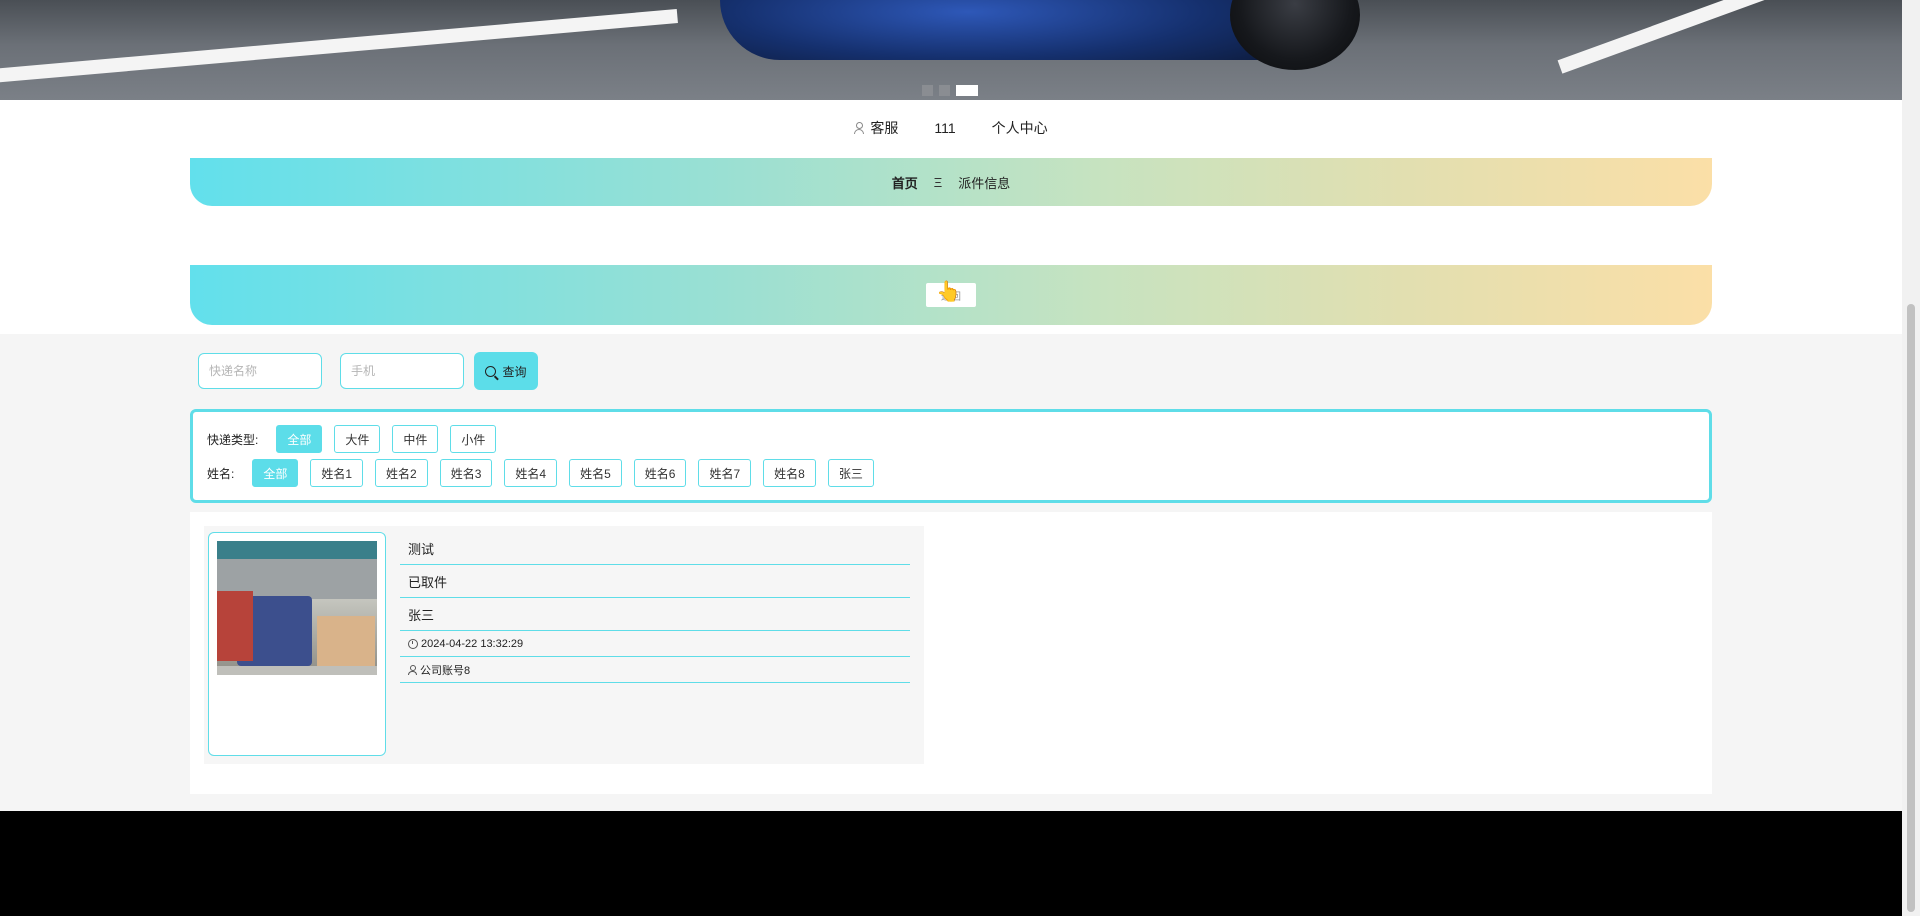 Image resolution: width=1920 pixels, height=916 pixels. I want to click on item-time: 2024-04-22 13:32:29, so click(655, 644).